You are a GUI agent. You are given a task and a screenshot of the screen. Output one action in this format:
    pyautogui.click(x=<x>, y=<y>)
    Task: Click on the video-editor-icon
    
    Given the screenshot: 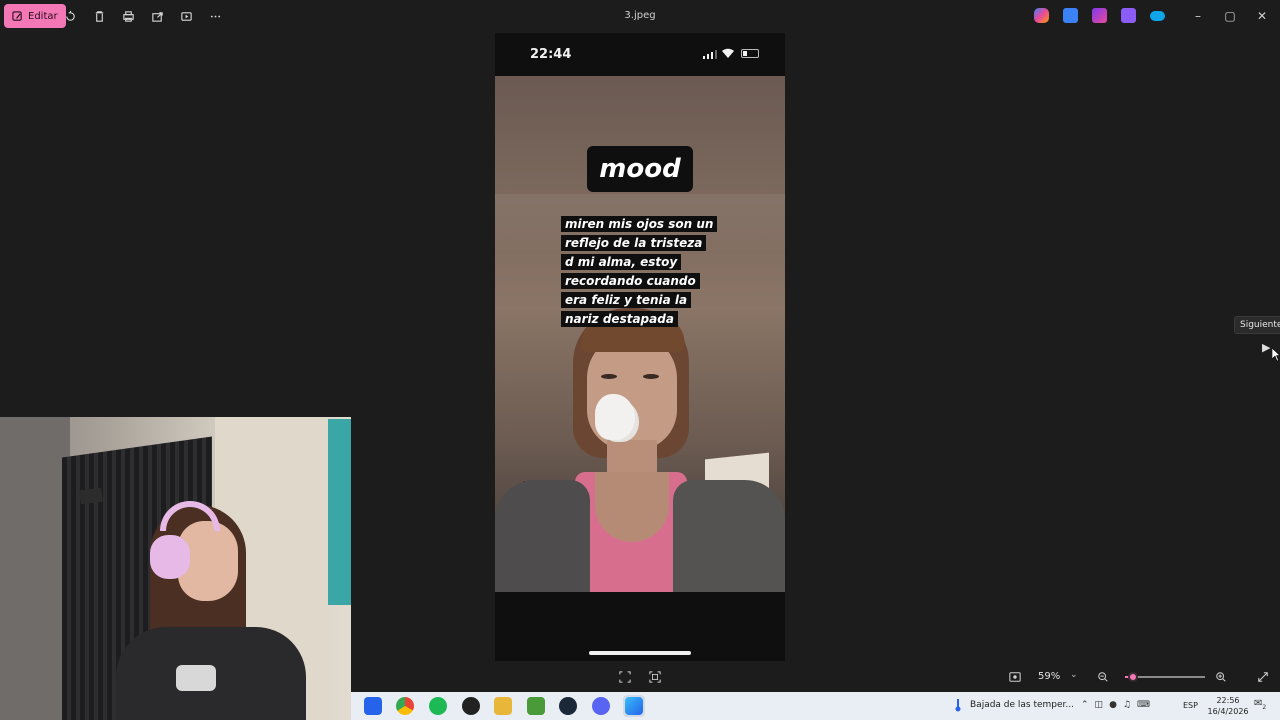 What is the action you would take?
    pyautogui.click(x=1128, y=15)
    